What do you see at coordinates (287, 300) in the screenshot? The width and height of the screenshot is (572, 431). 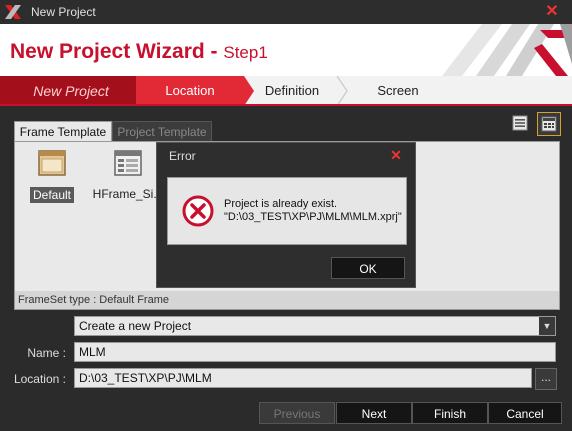 I see `frameset-type-status: FrameSet type : Default Frame` at bounding box center [287, 300].